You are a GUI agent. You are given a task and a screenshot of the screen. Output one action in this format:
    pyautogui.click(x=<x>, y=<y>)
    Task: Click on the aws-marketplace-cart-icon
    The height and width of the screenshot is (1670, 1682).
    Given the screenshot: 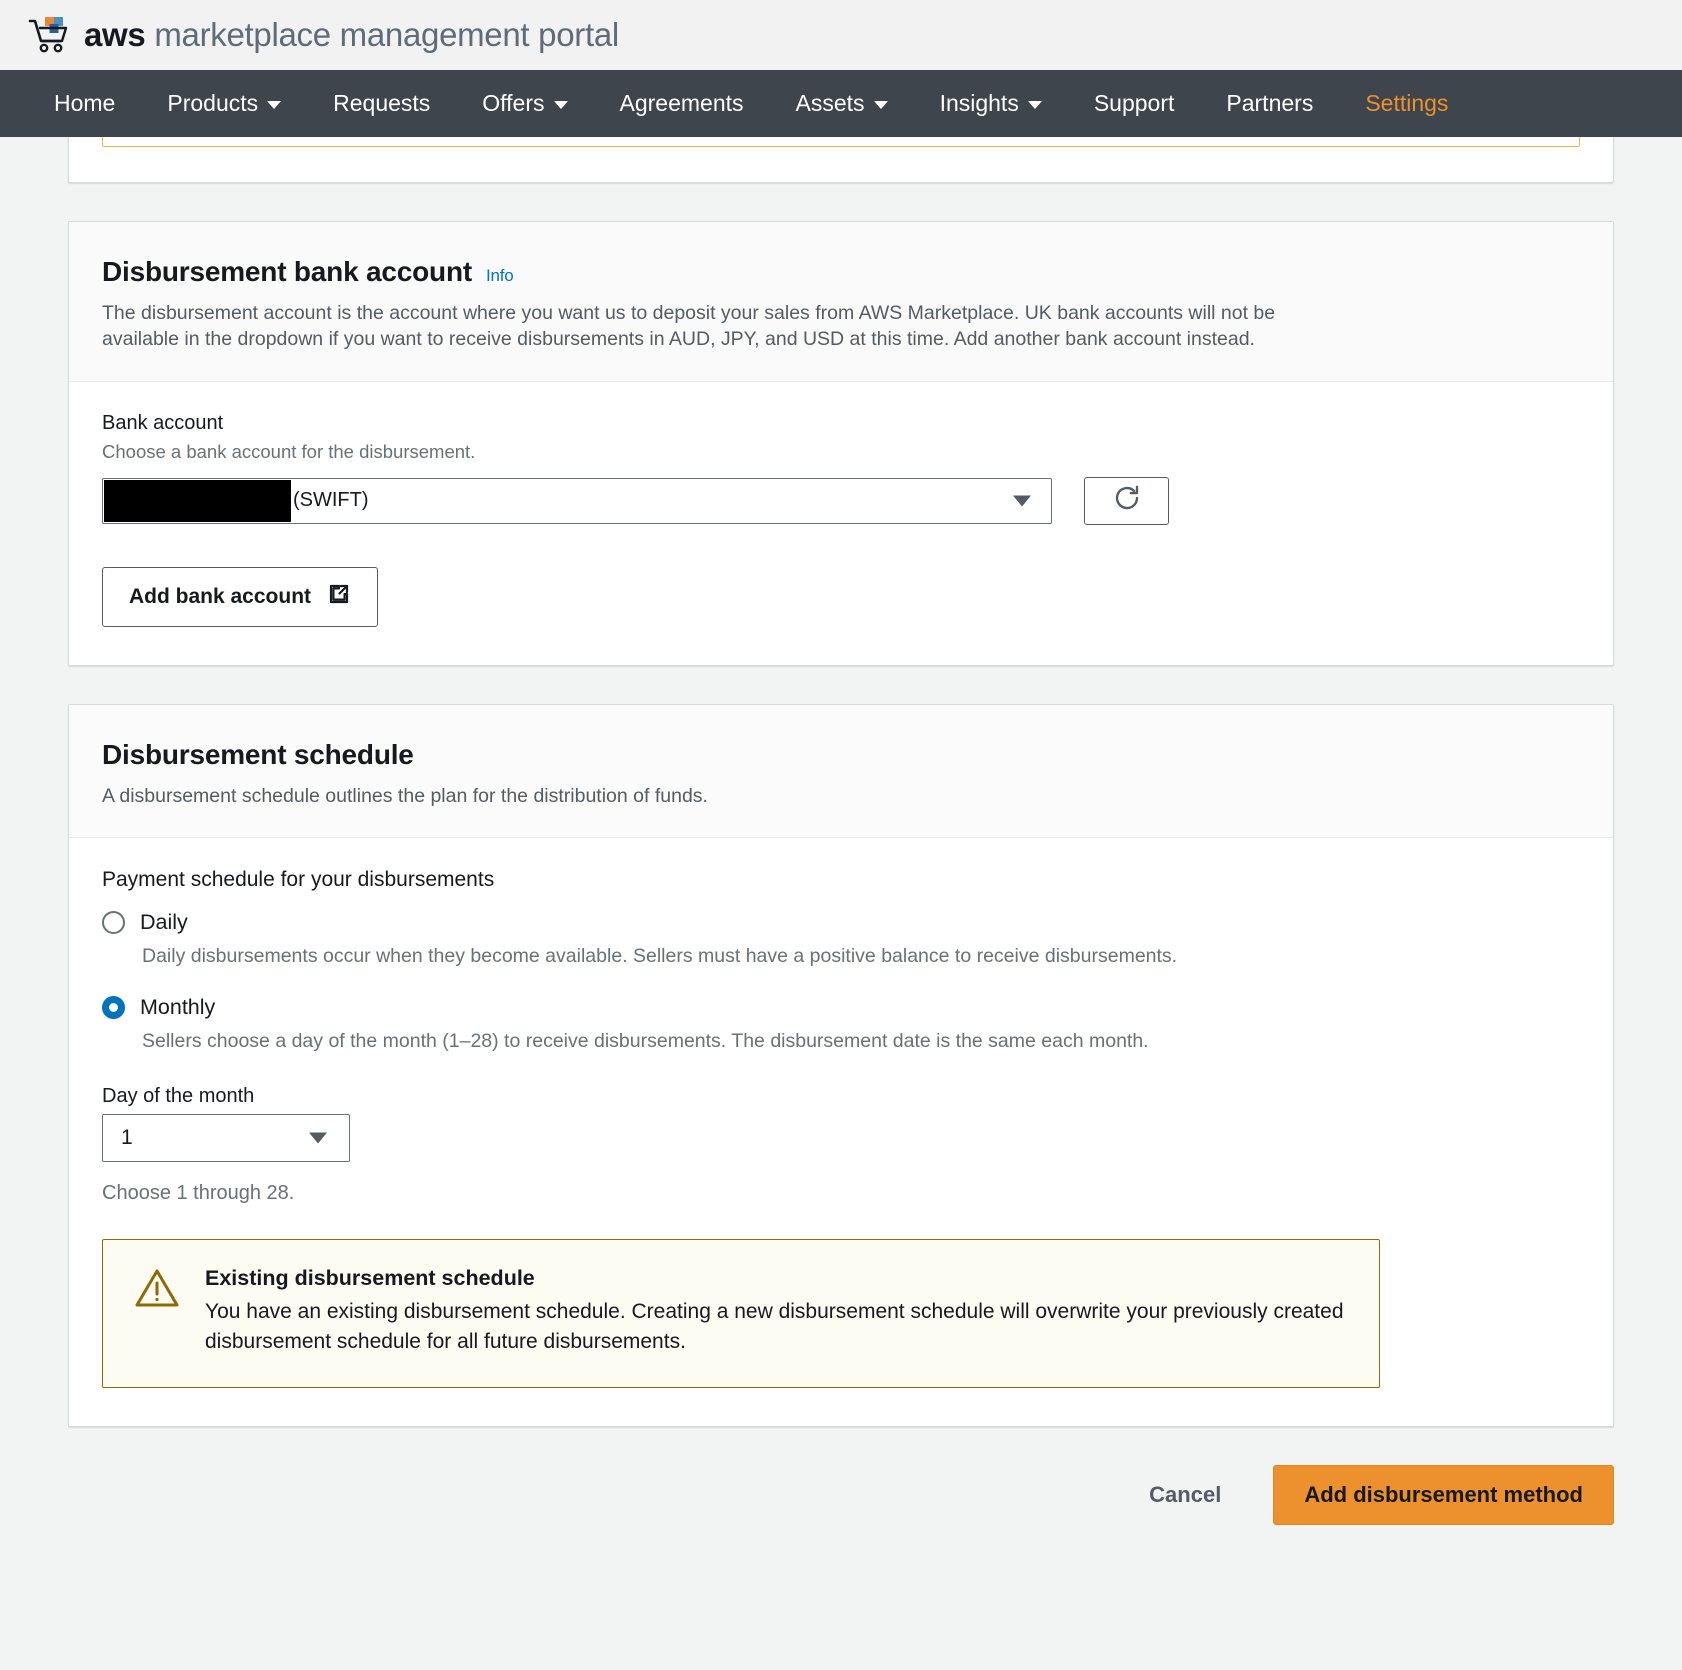 What is the action you would take?
    pyautogui.click(x=50, y=35)
    